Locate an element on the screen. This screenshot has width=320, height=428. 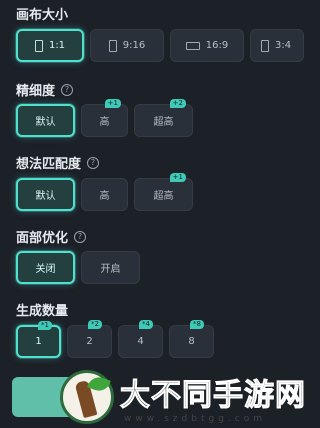
cost-badge: *4 is located at coordinates (146, 324).